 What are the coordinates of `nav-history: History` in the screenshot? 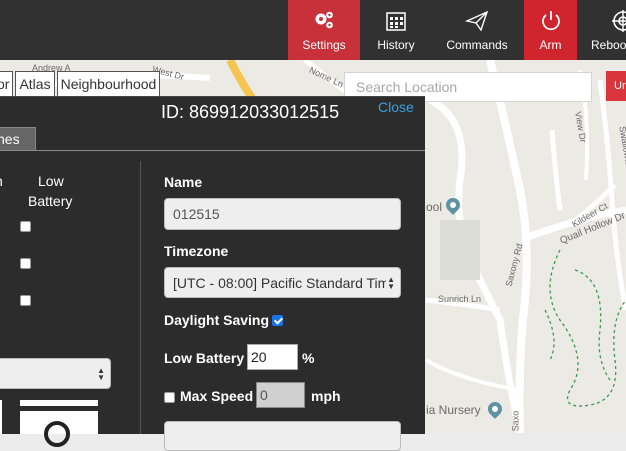 It's located at (396, 30).